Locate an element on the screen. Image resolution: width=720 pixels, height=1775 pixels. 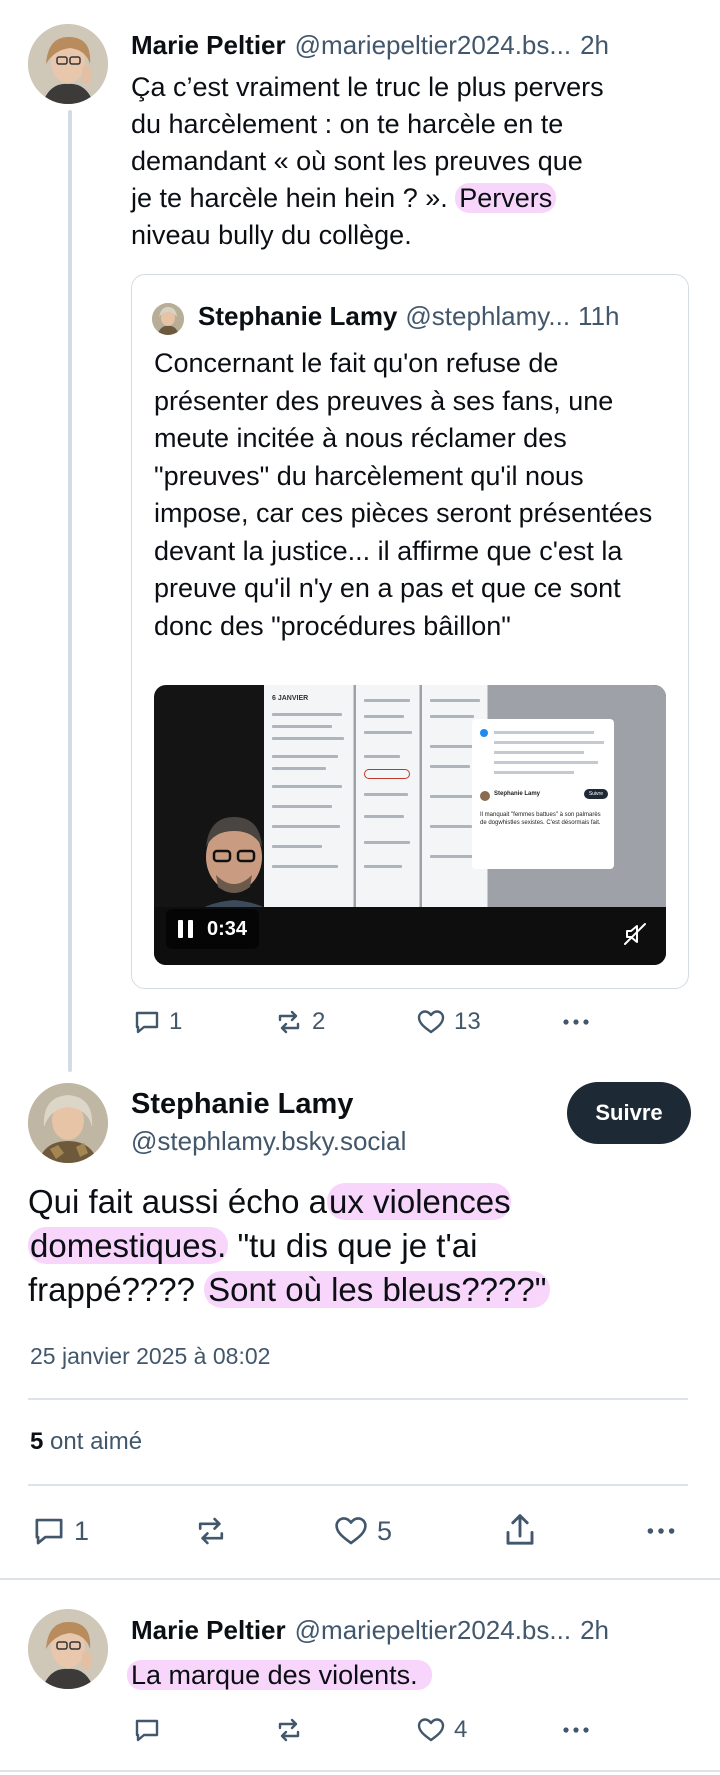
author-name: Stephanie Lamy is located at coordinates (242, 1104).